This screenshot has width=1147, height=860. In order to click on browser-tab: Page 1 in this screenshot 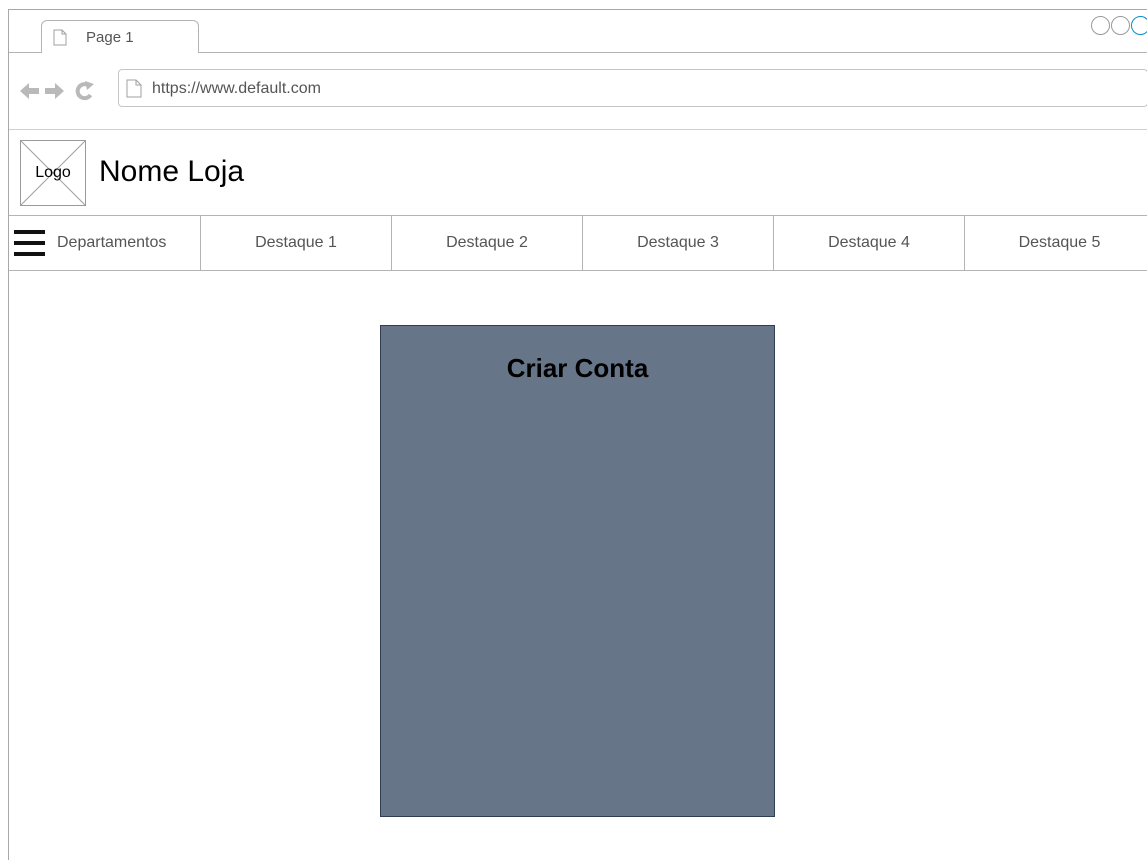, I will do `click(120, 36)`.